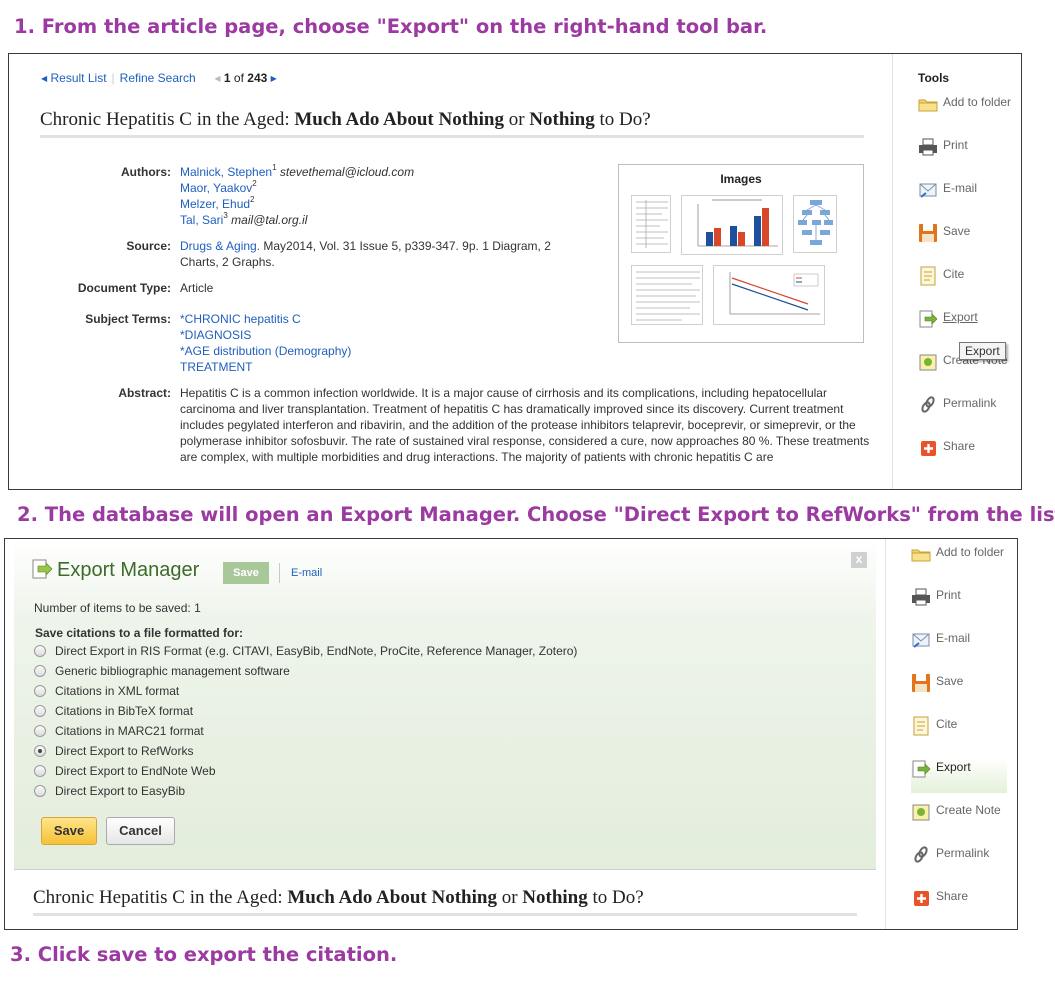  I want to click on author-item: Malnick, Stephen1 stevethemal@icloud.com, so click(297, 171).